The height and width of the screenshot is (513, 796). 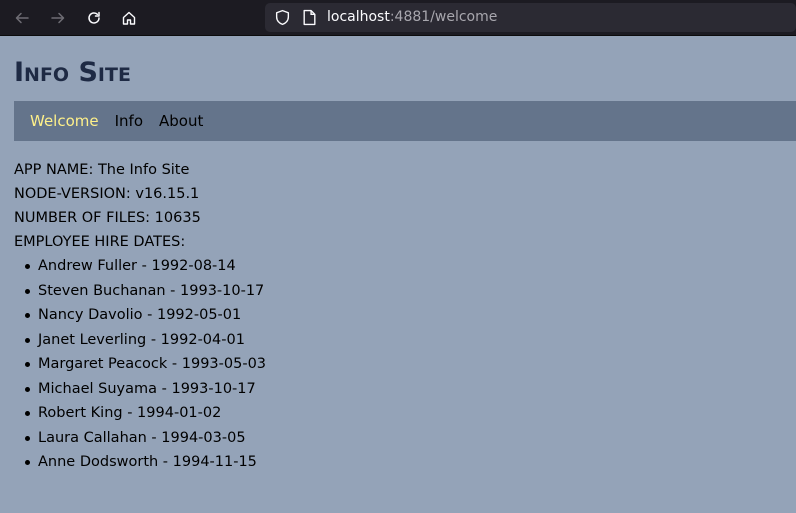 I want to click on hire-dates-heading: EMPLOYEE HIRE DATES:, so click(x=100, y=242).